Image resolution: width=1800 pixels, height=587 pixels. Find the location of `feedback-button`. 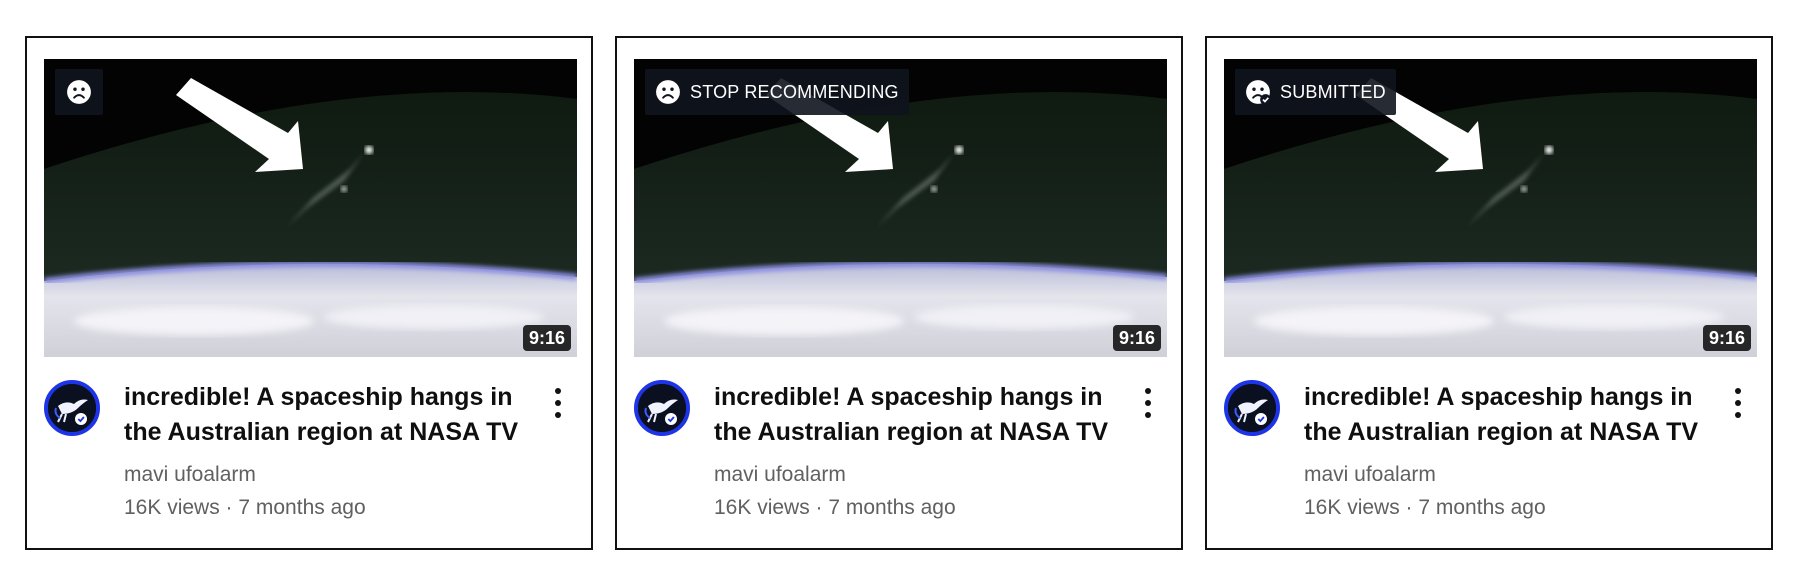

feedback-button is located at coordinates (79, 92).